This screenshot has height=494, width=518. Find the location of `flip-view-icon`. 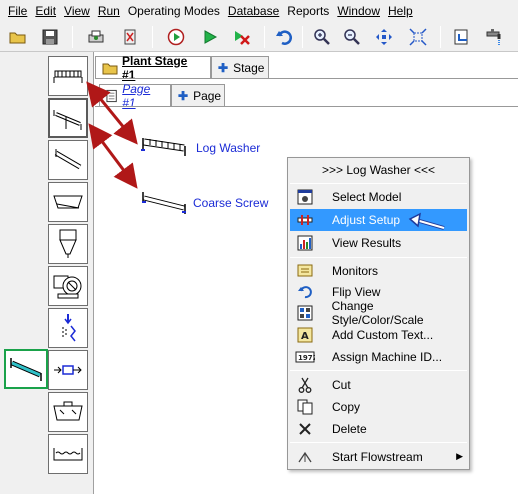

flip-view-icon is located at coordinates (305, 292).